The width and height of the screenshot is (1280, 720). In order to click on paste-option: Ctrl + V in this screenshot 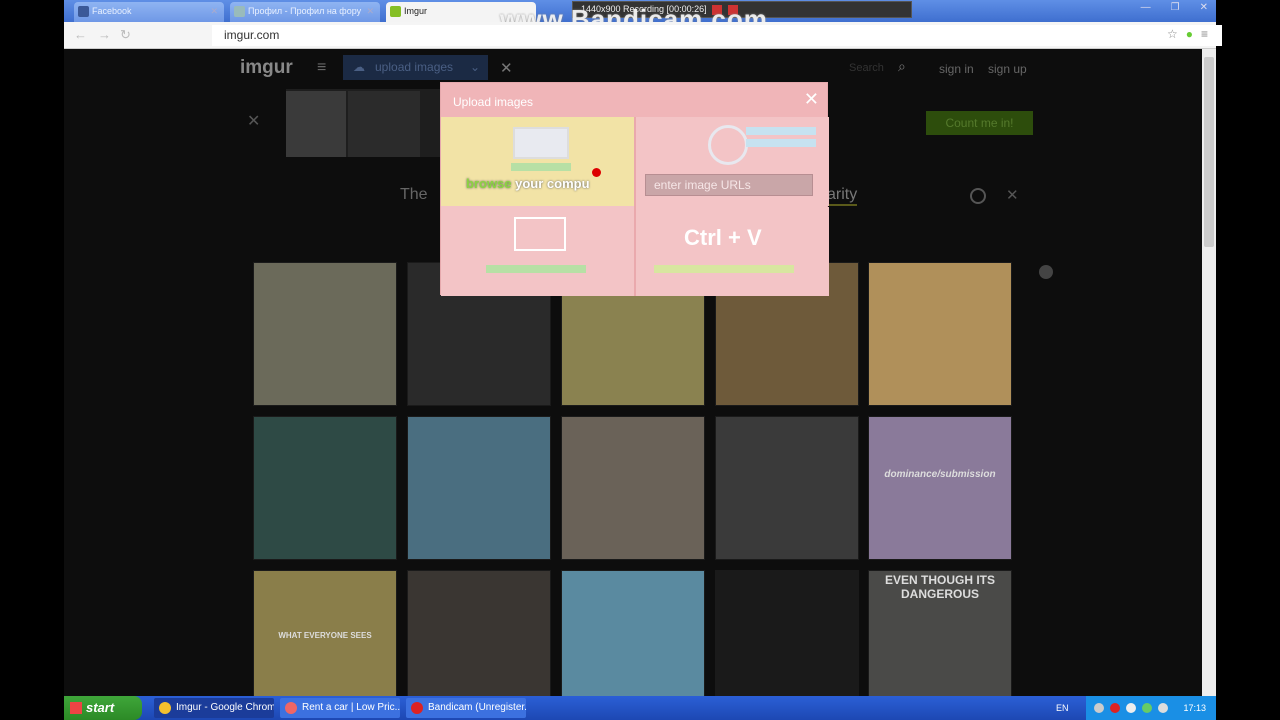, I will do `click(732, 251)`.